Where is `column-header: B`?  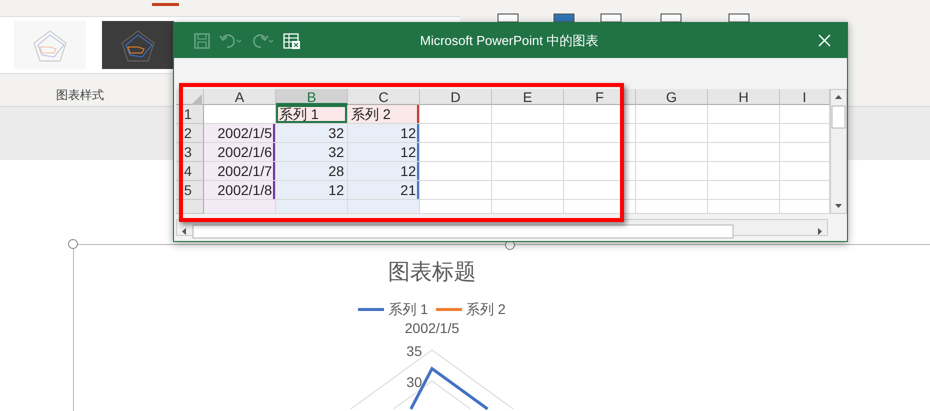 column-header: B is located at coordinates (312, 97).